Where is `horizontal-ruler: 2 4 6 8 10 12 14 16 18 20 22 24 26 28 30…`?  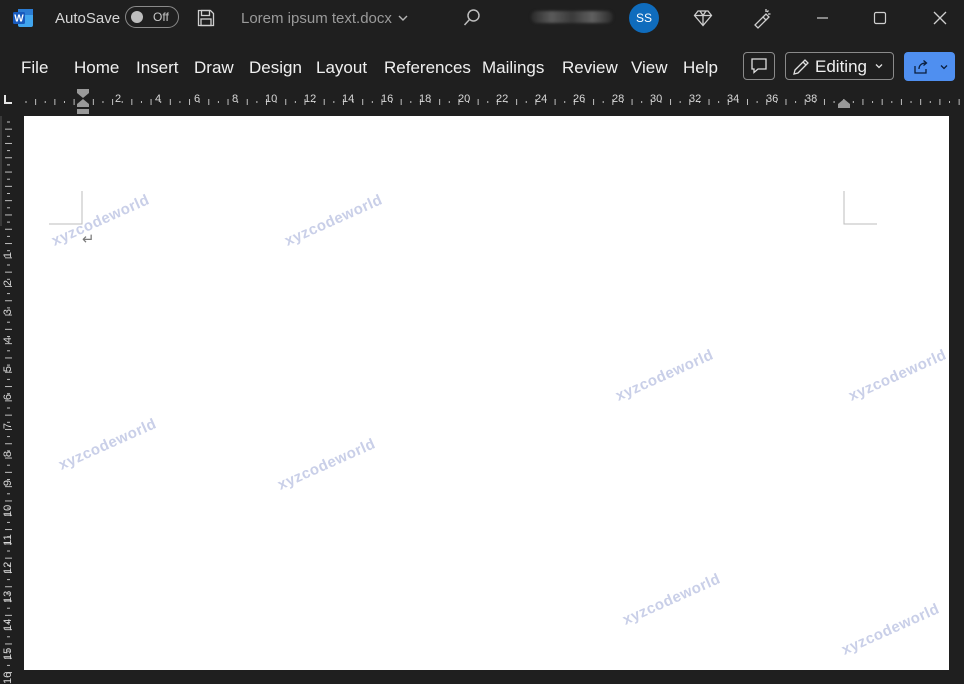
horizontal-ruler: 2 4 6 8 10 12 14 16 18 20 22 24 26 28 30… is located at coordinates (482, 102).